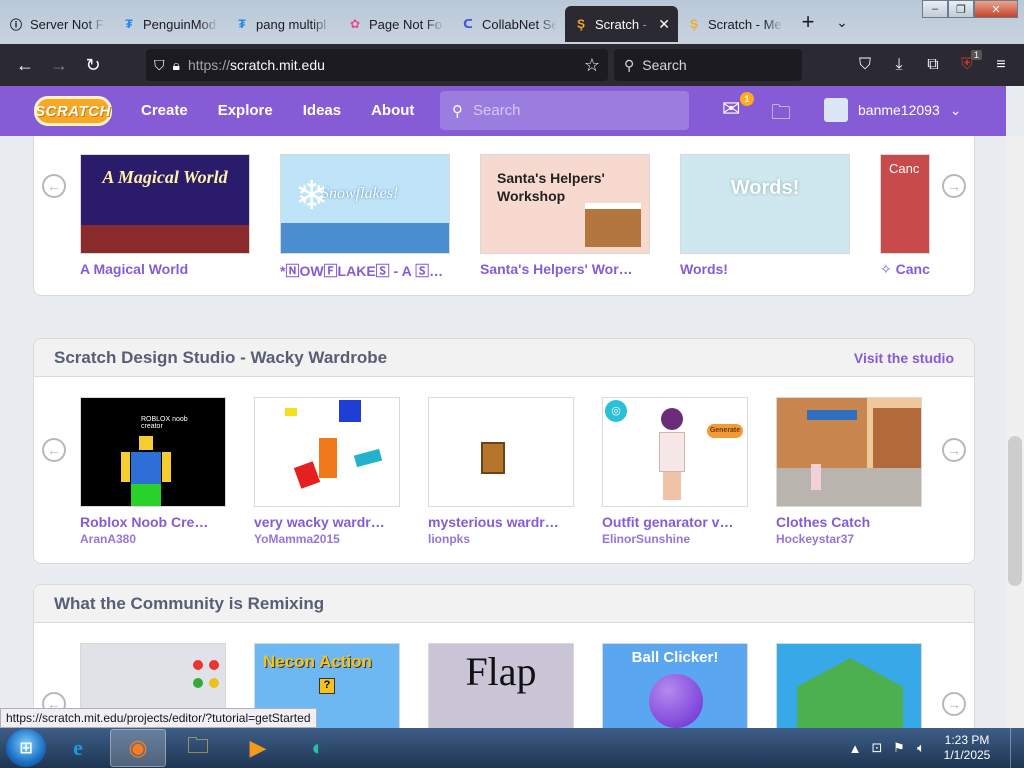 This screenshot has height=768, width=1024. Describe the element at coordinates (708, 65) in the screenshot. I see `browser-search-box: ⚲ Search` at that location.